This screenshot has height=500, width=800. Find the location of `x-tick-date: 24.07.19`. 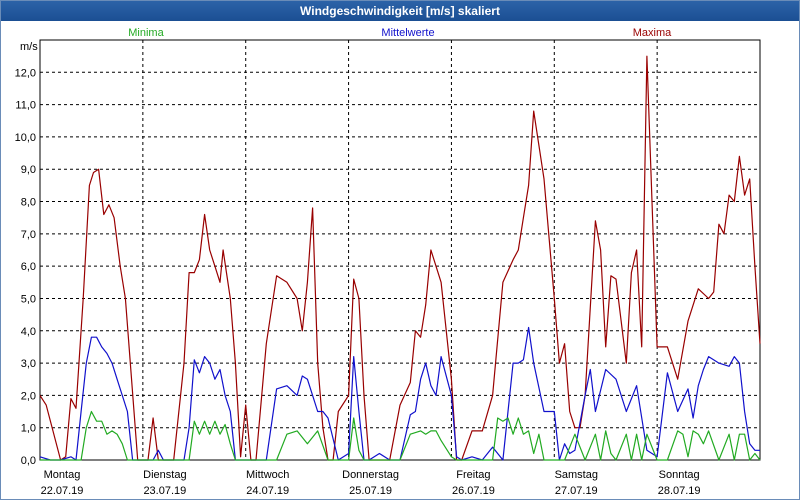

x-tick-date: 24.07.19 is located at coordinates (267, 491).